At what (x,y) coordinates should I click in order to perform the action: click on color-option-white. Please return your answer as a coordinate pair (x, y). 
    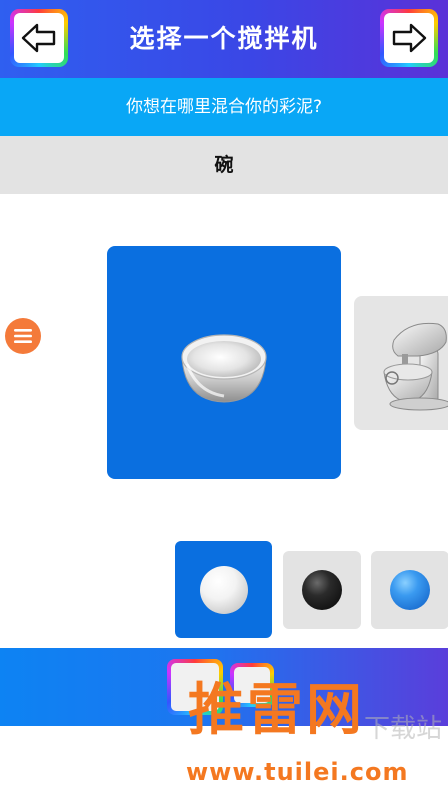
    Looking at the image, I should click on (223, 589).